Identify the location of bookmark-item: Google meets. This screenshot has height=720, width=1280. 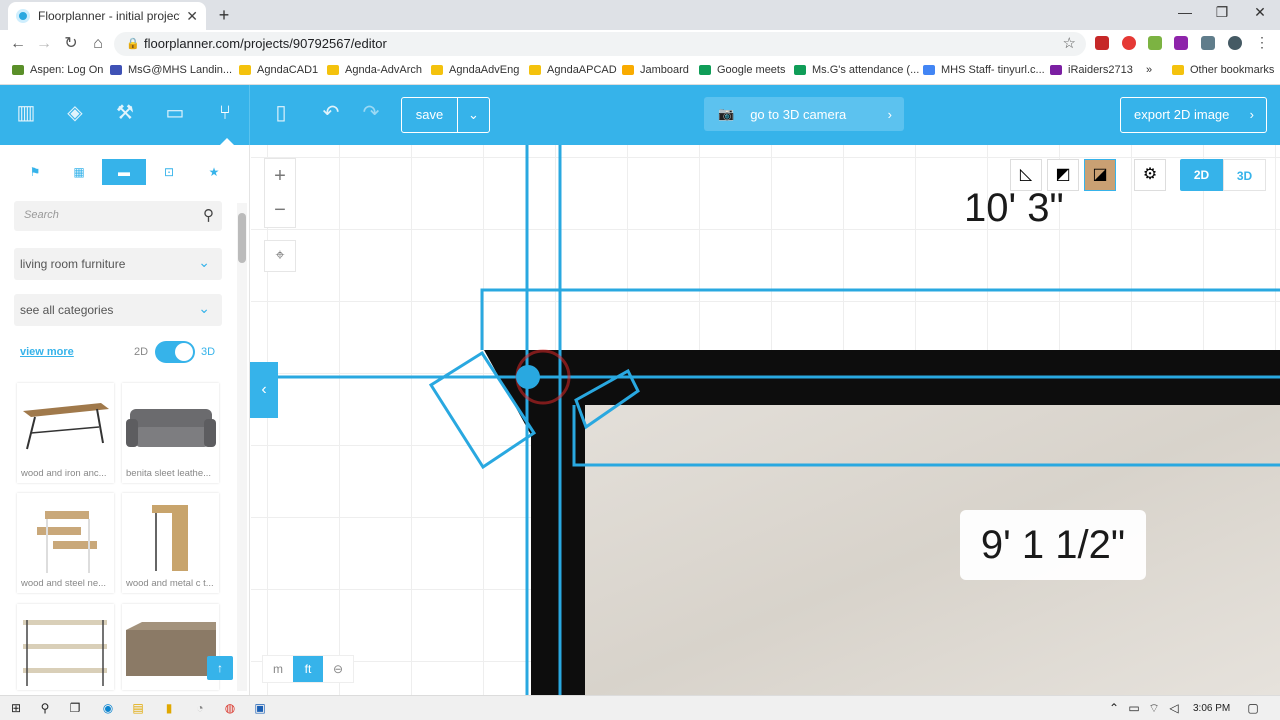
(742, 70).